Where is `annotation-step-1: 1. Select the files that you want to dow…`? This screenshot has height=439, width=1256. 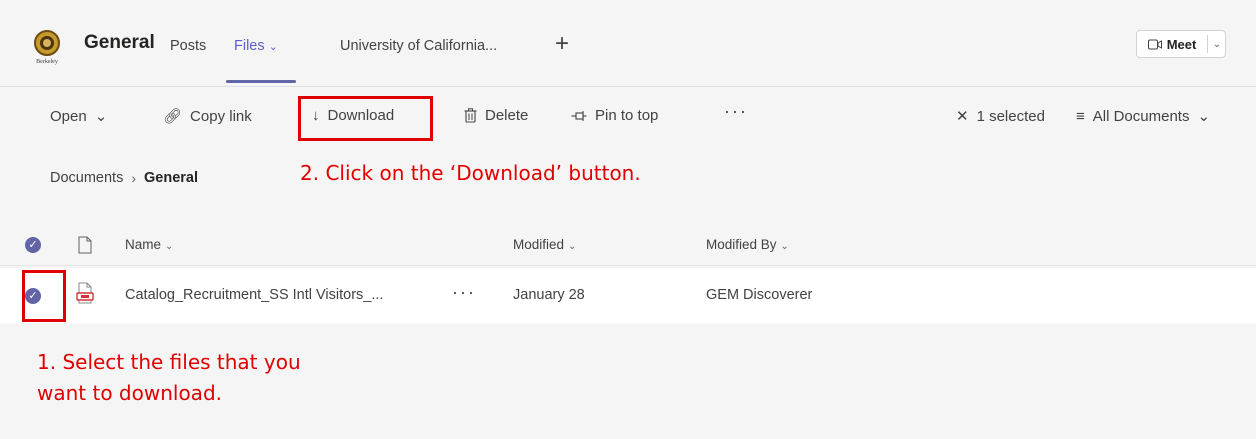
annotation-step-1: 1. Select the files that you want to dow… is located at coordinates (227, 378).